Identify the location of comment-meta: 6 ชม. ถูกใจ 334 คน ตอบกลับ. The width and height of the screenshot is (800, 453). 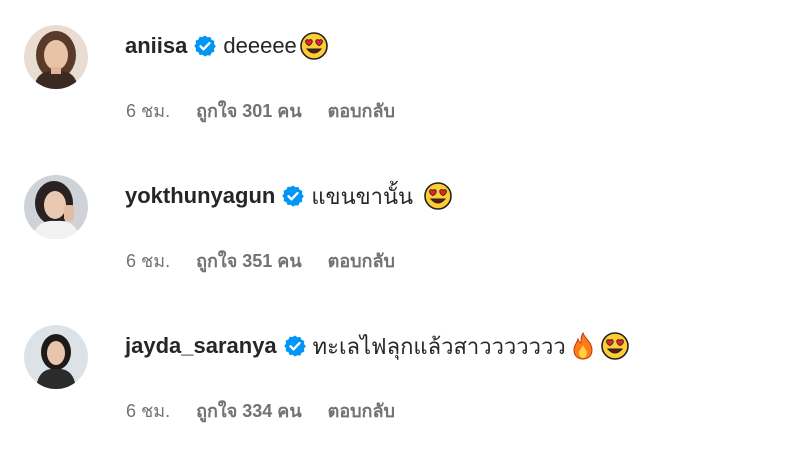
(260, 410).